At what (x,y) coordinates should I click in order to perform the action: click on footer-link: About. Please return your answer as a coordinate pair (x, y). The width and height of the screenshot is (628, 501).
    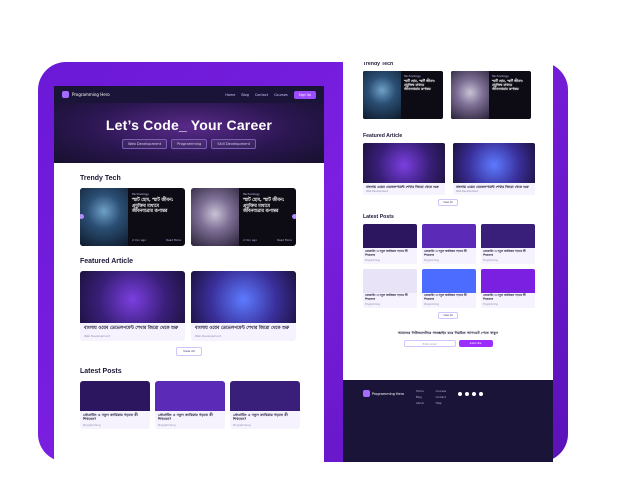
    Looking at the image, I should click on (420, 403).